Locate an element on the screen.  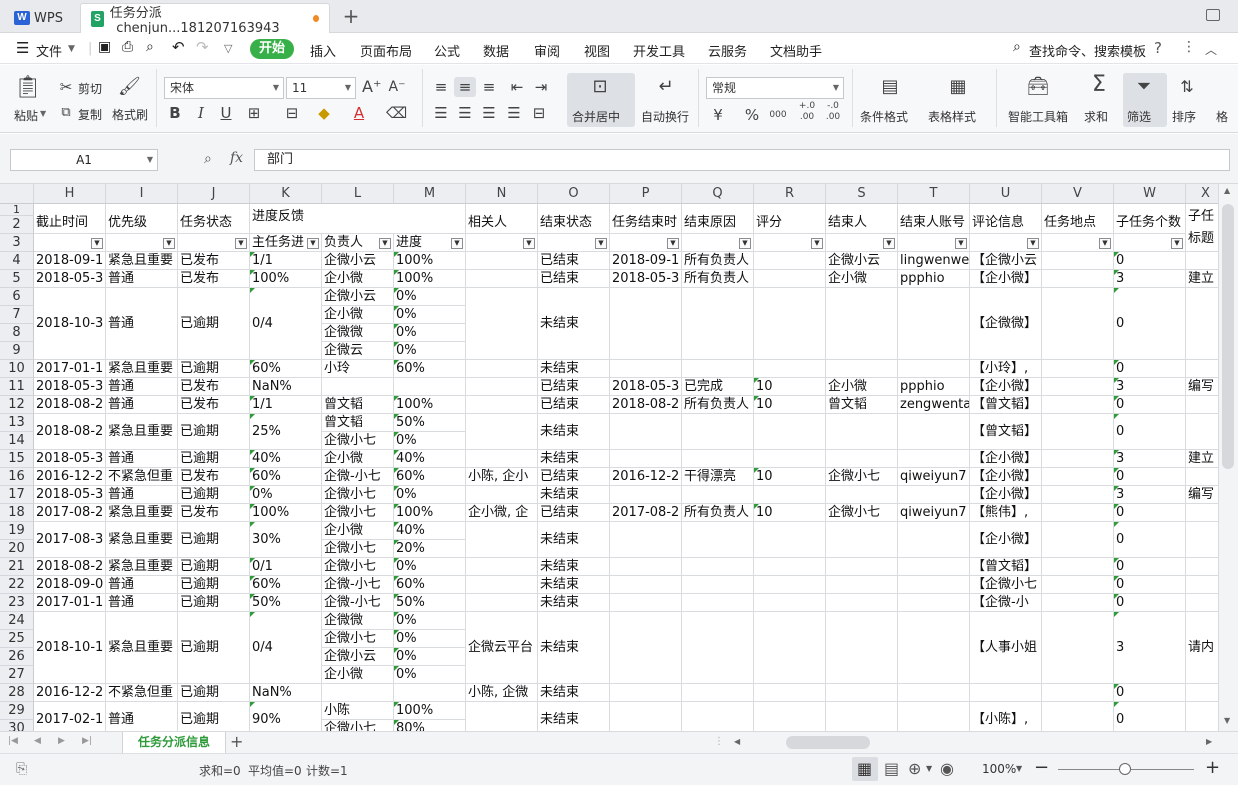
zoom-slider-thumb is located at coordinates (1125, 769).